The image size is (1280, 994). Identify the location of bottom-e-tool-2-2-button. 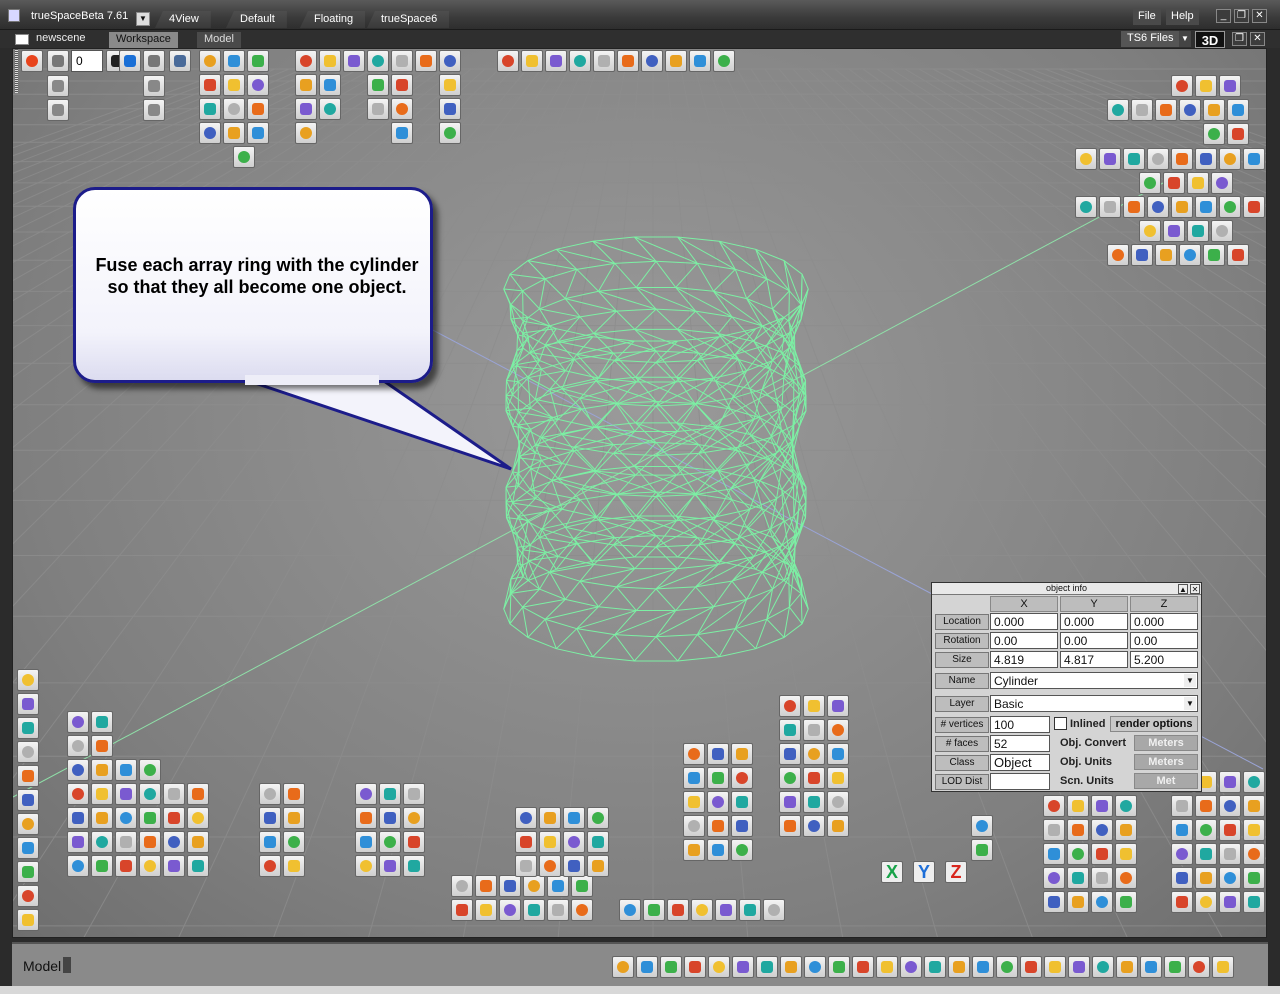
(414, 842).